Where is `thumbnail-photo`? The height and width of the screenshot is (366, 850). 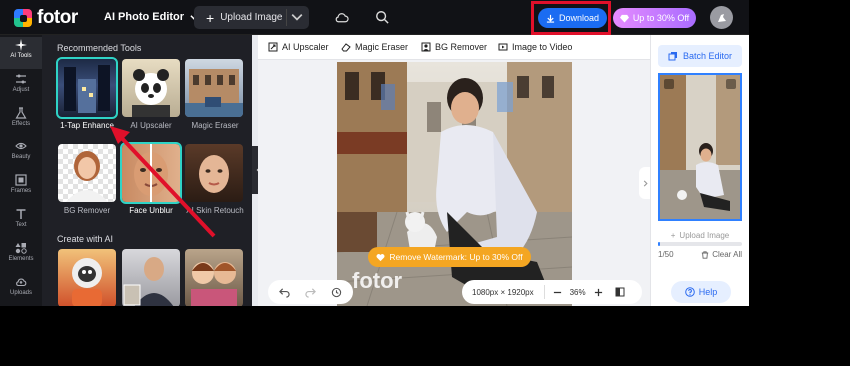 thumbnail-photo is located at coordinates (700, 147).